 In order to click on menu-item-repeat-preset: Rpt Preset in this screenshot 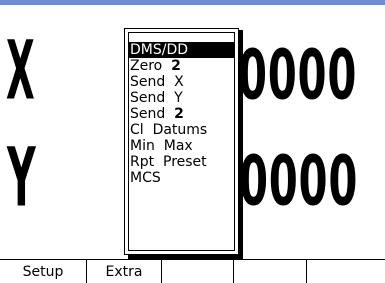, I will do `click(181, 162)`.